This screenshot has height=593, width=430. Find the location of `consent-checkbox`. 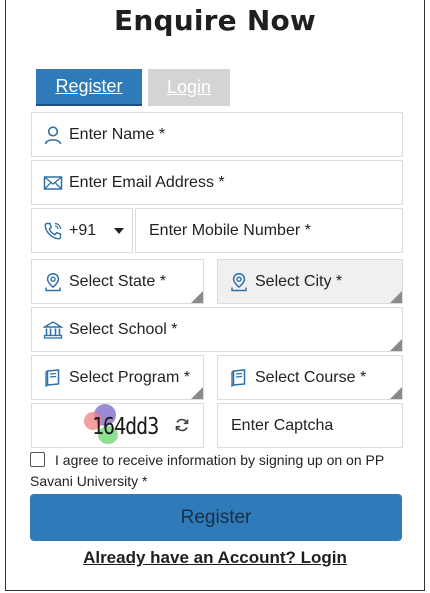

consent-checkbox is located at coordinates (37, 459).